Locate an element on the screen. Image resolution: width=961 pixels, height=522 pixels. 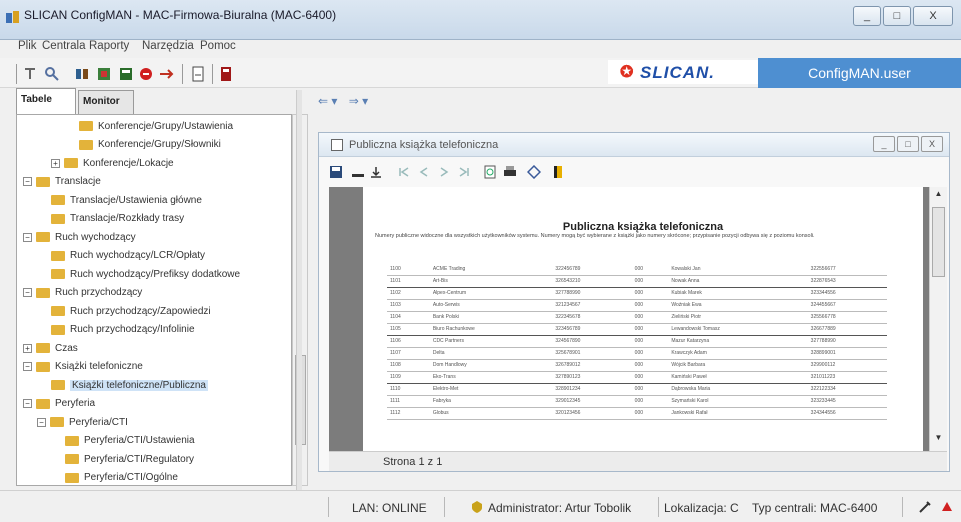
prev-page-icon is located at coordinates (424, 172).